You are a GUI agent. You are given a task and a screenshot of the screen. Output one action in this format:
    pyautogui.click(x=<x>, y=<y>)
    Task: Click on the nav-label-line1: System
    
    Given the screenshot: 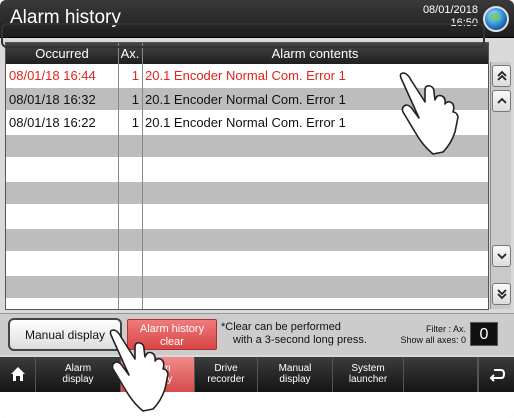 What is the action you would take?
    pyautogui.click(x=368, y=368)
    